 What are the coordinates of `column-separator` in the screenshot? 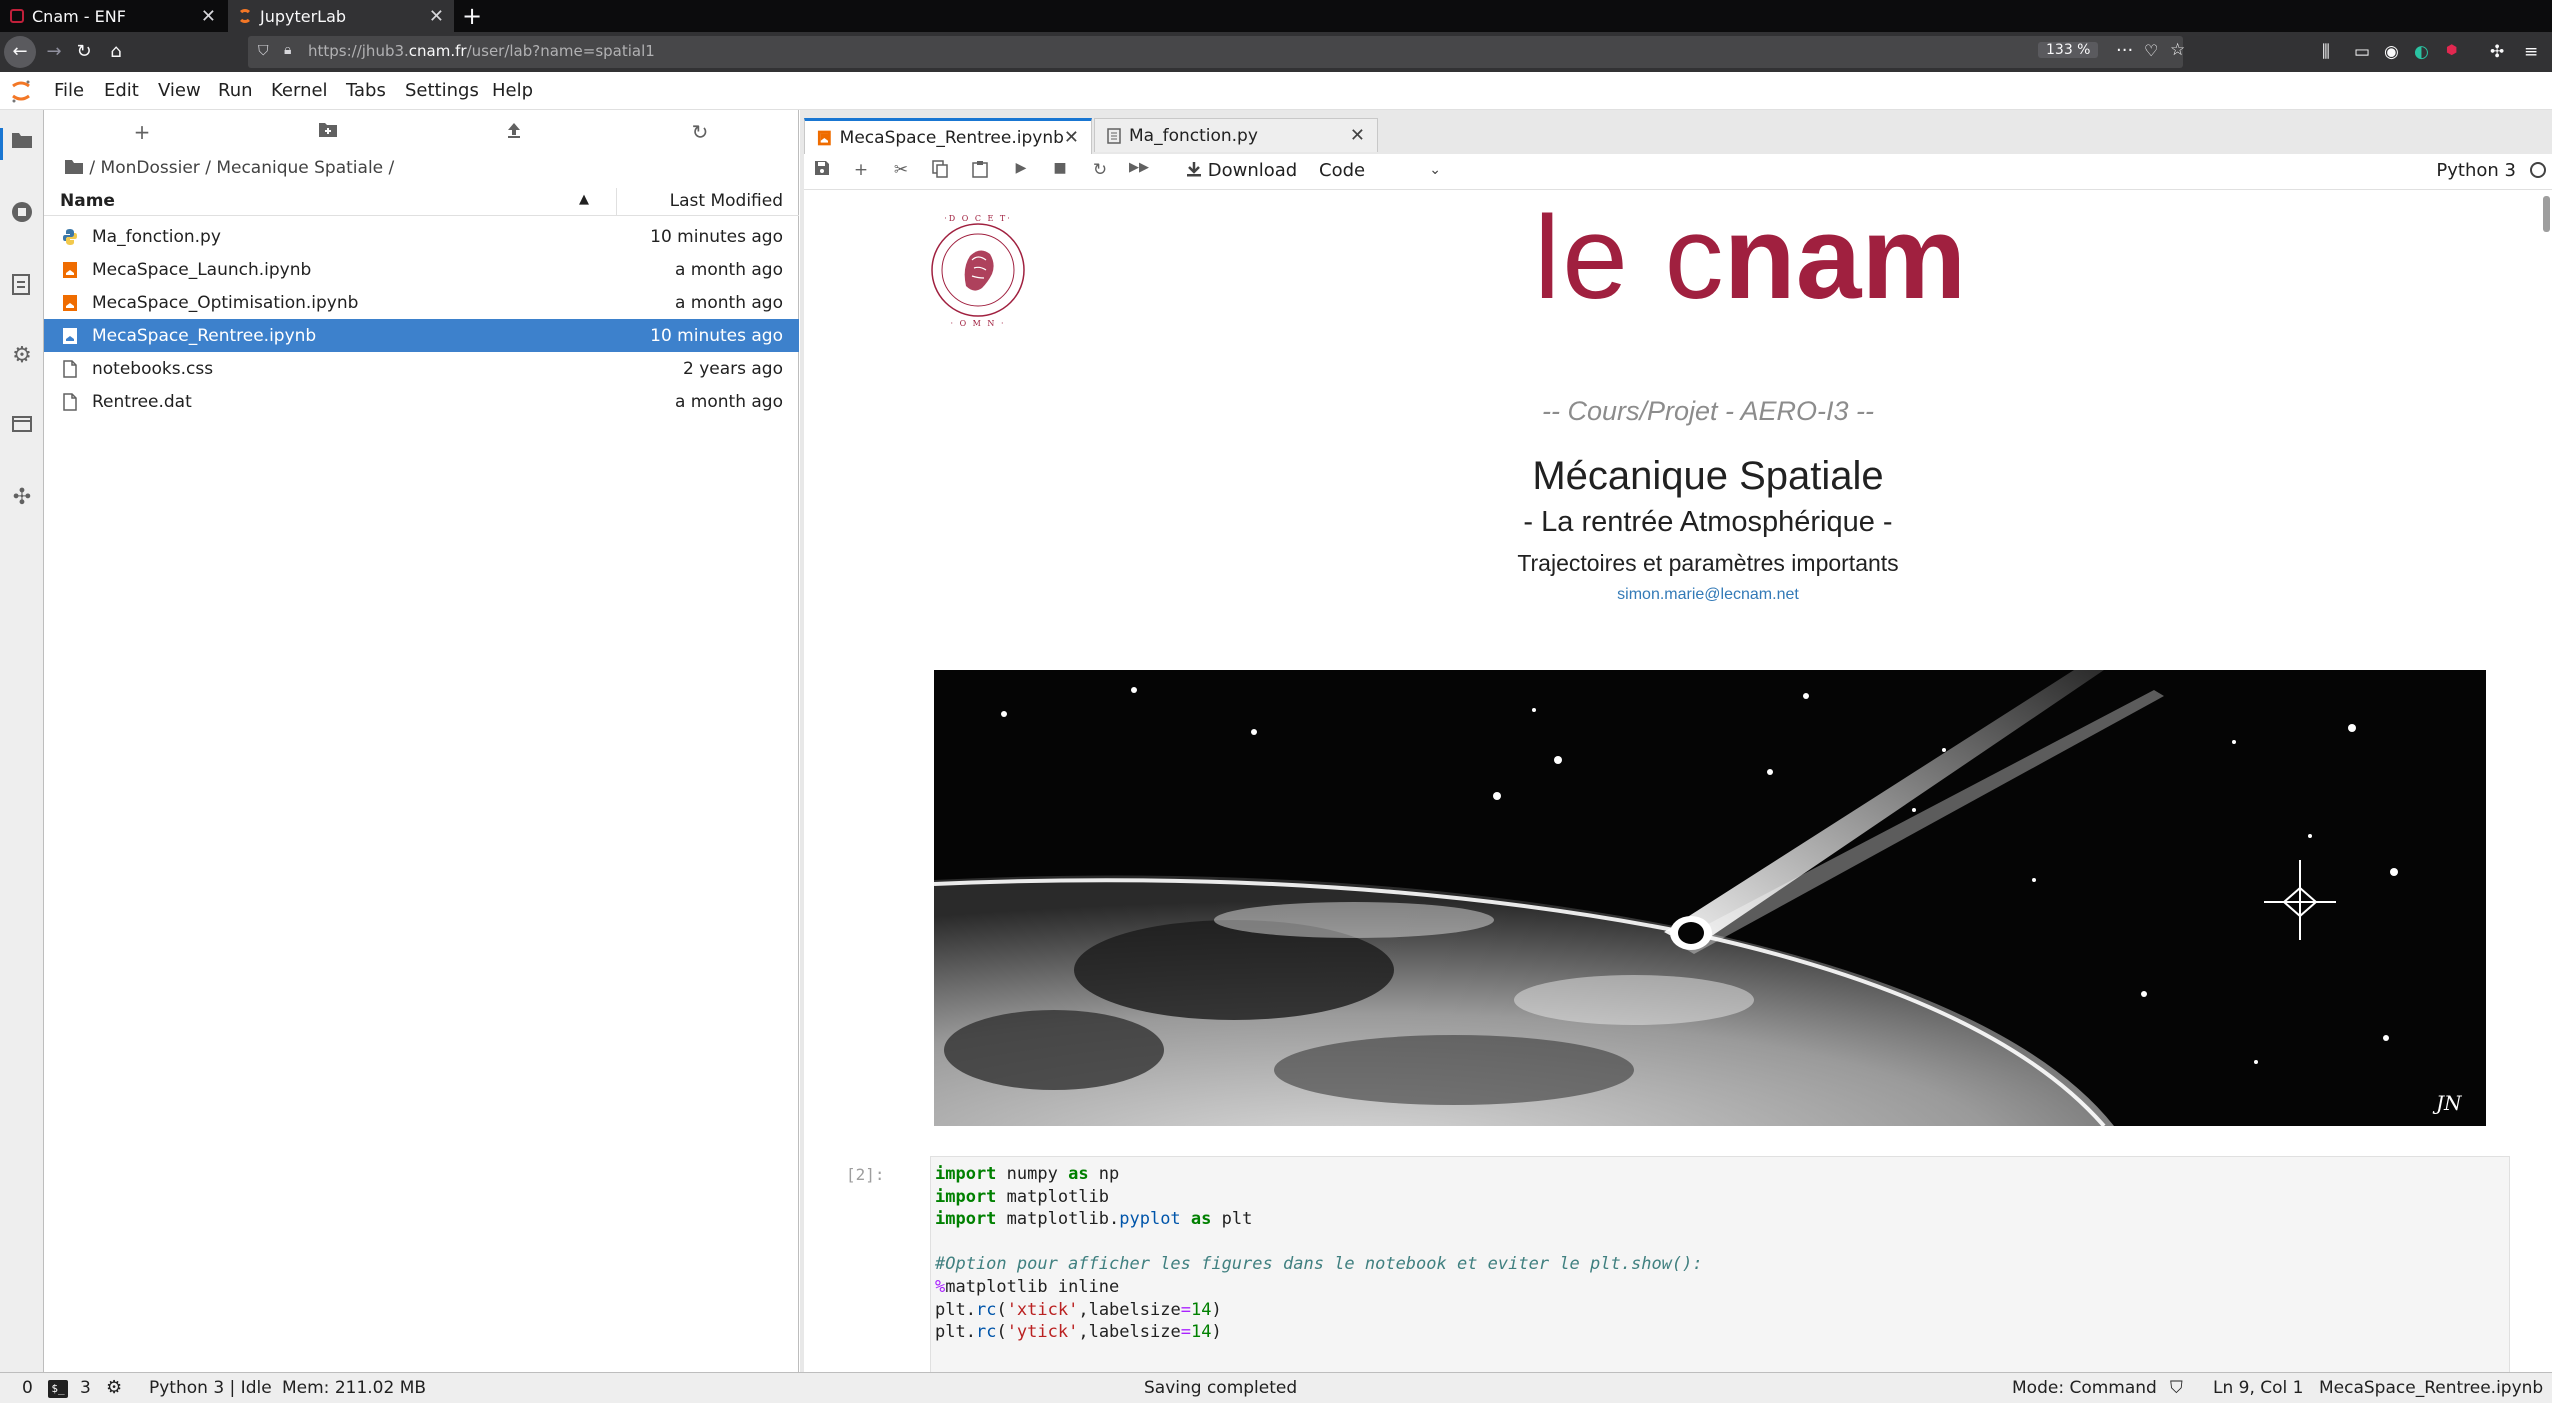 It's located at (616, 202).